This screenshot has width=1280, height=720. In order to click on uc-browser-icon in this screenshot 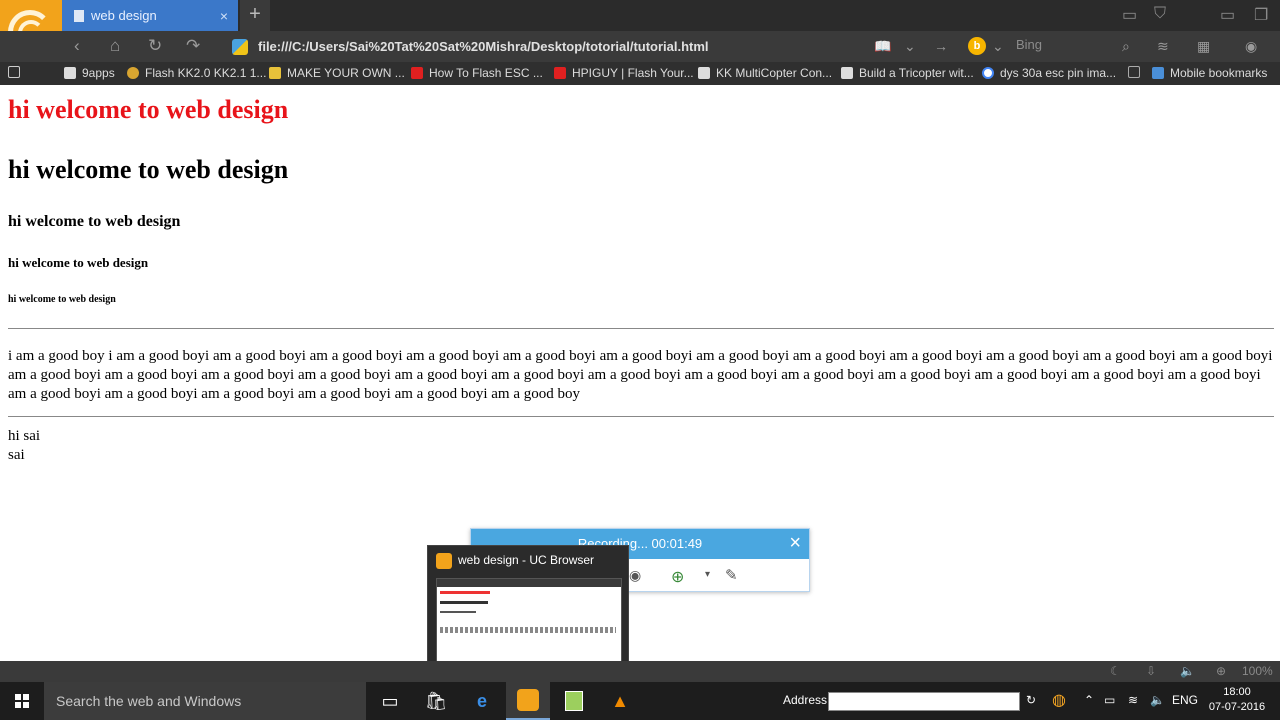, I will do `click(444, 561)`.